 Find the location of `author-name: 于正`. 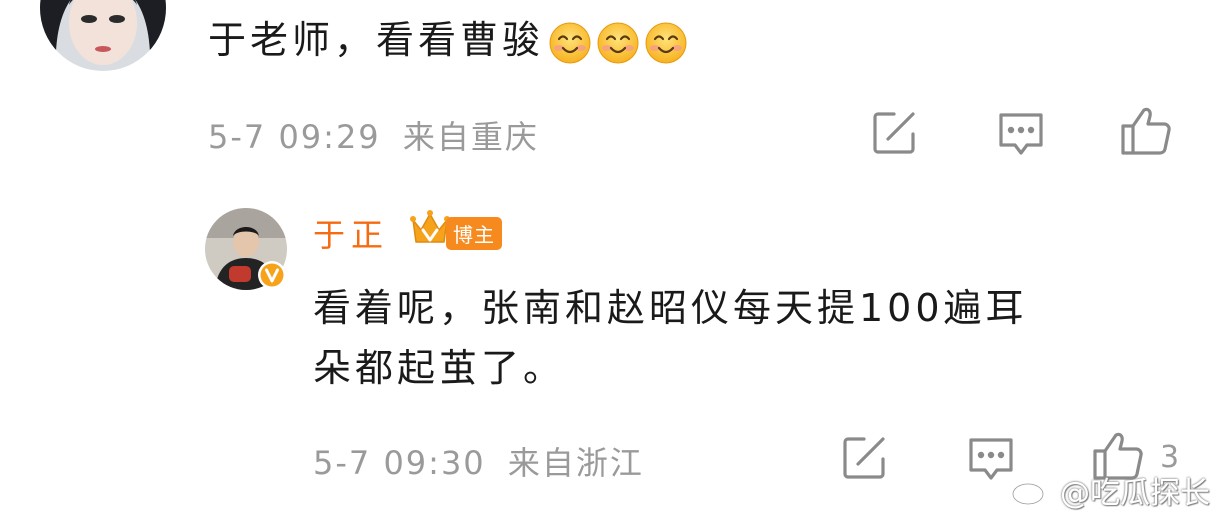

author-name: 于正 is located at coordinates (351, 233).